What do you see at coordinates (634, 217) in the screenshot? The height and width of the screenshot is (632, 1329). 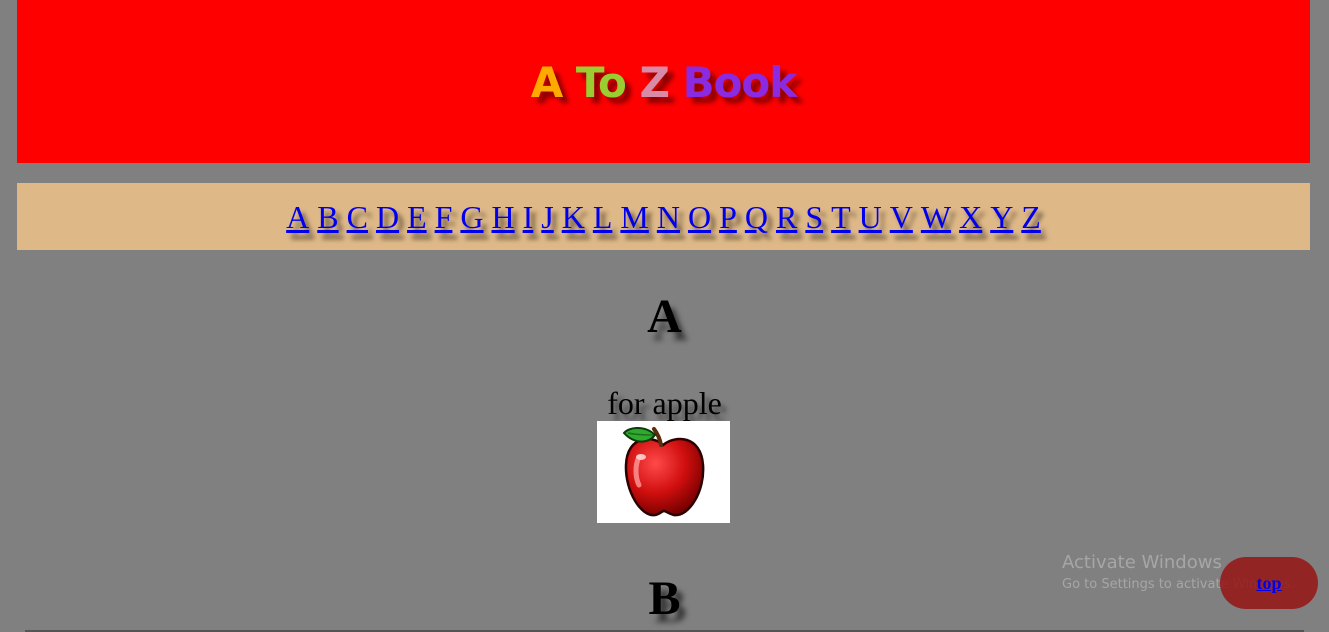 I see `nav-link-m: M` at bounding box center [634, 217].